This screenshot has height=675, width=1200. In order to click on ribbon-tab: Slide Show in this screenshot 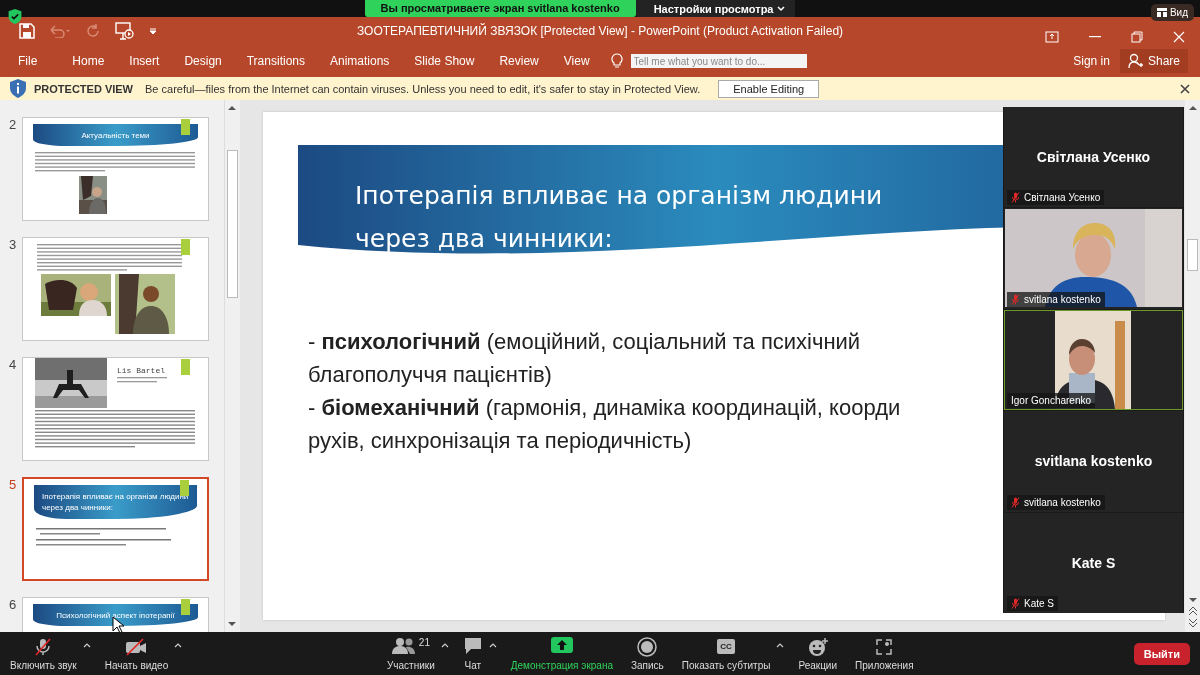, I will do `click(444, 61)`.